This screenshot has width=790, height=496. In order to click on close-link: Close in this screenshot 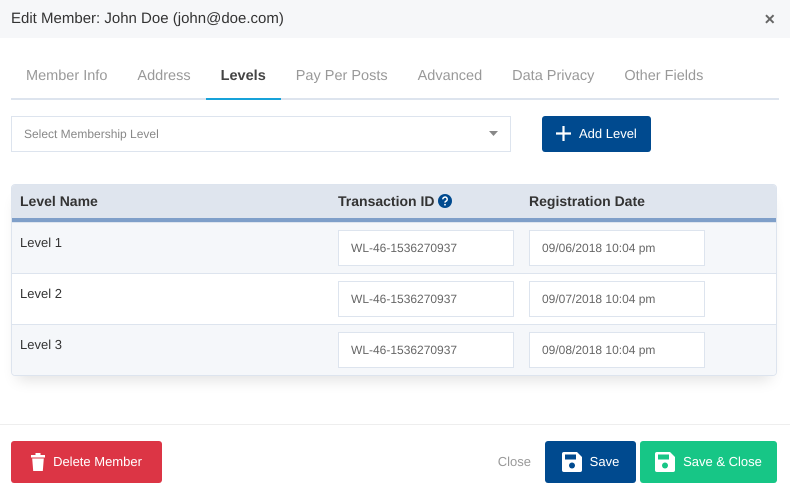, I will do `click(514, 462)`.